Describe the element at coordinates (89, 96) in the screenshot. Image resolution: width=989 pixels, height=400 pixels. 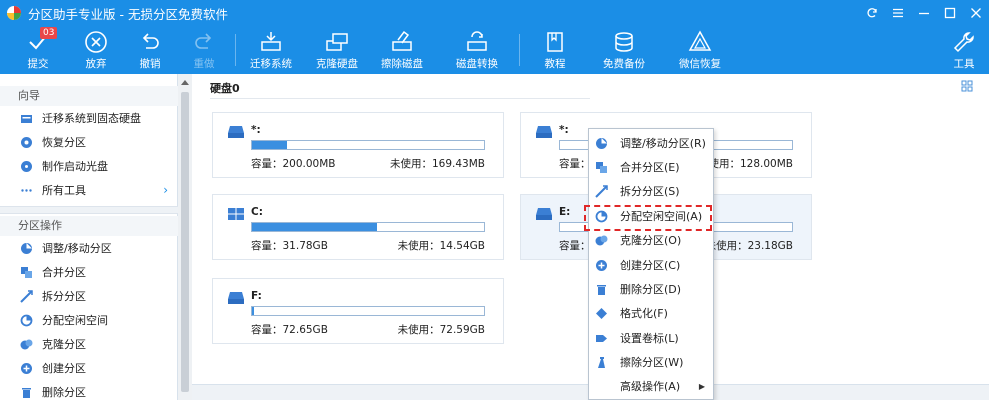
I see `wizard-title: 向导` at that location.